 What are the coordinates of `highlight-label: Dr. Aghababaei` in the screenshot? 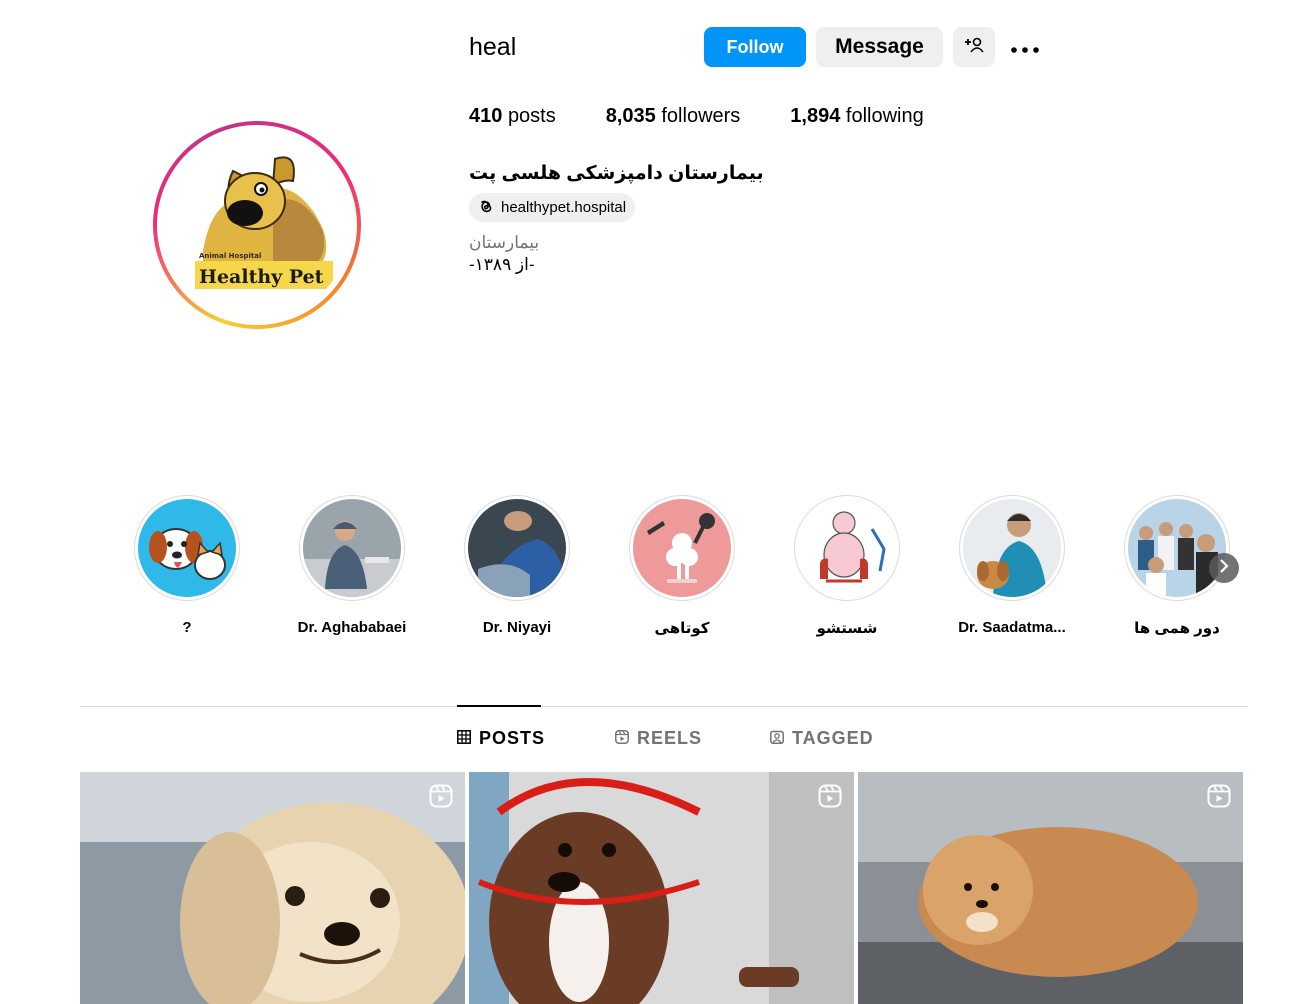 It's located at (352, 627).